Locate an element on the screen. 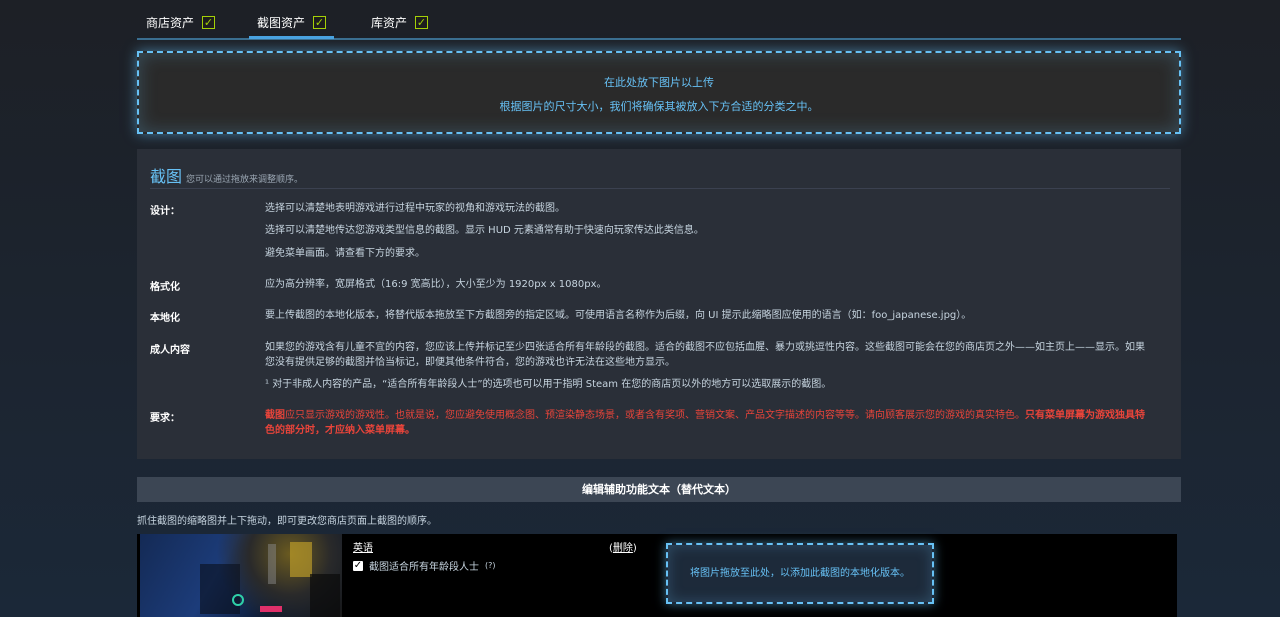 The height and width of the screenshot is (617, 1280). upload-description: 根据图片的尺寸大小，我们将确保其被放入下方合适的分类之中。 is located at coordinates (659, 106).